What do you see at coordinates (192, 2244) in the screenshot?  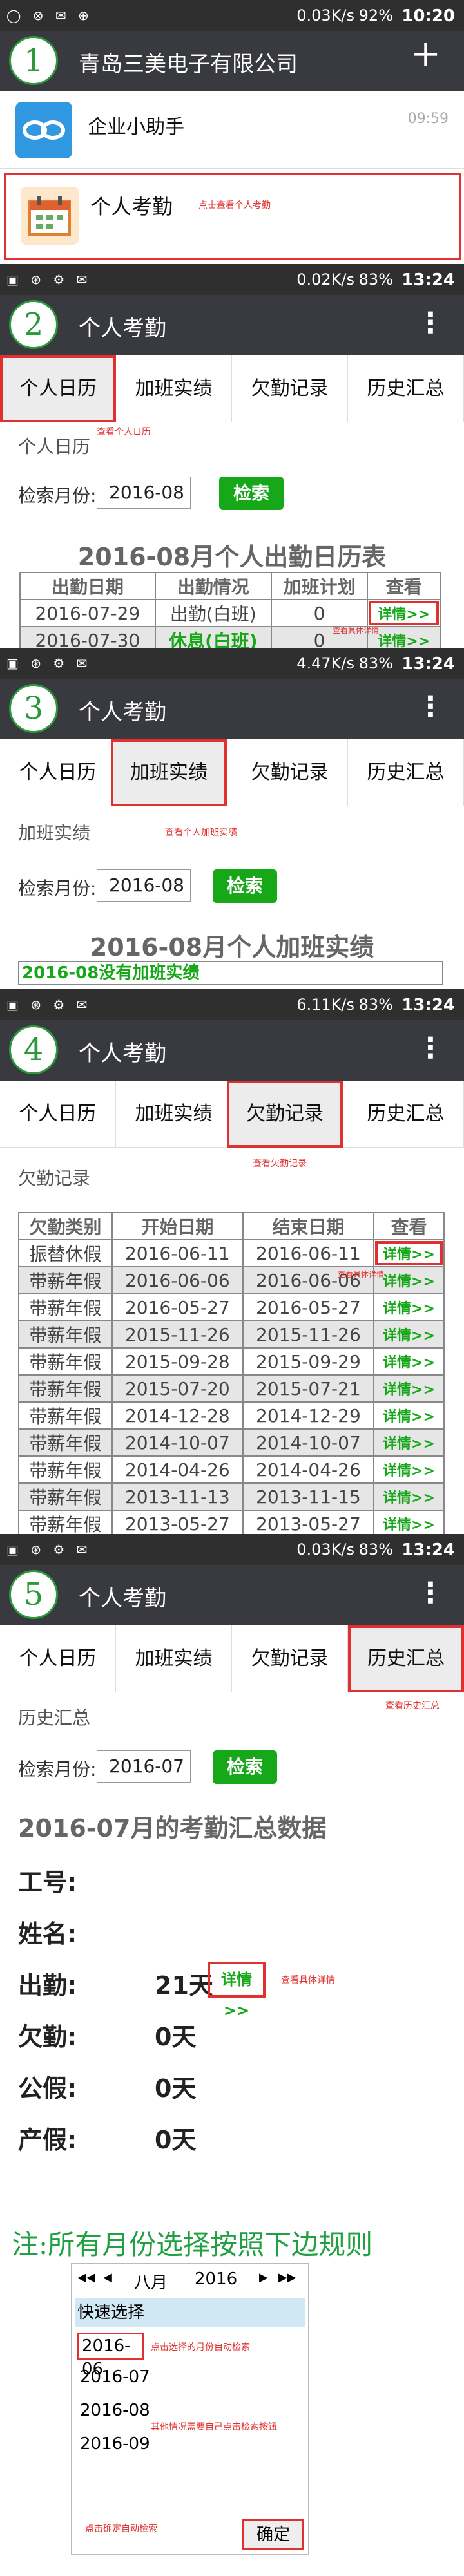 I see `note-text: 注:所有月份选择按照下边规则` at bounding box center [192, 2244].